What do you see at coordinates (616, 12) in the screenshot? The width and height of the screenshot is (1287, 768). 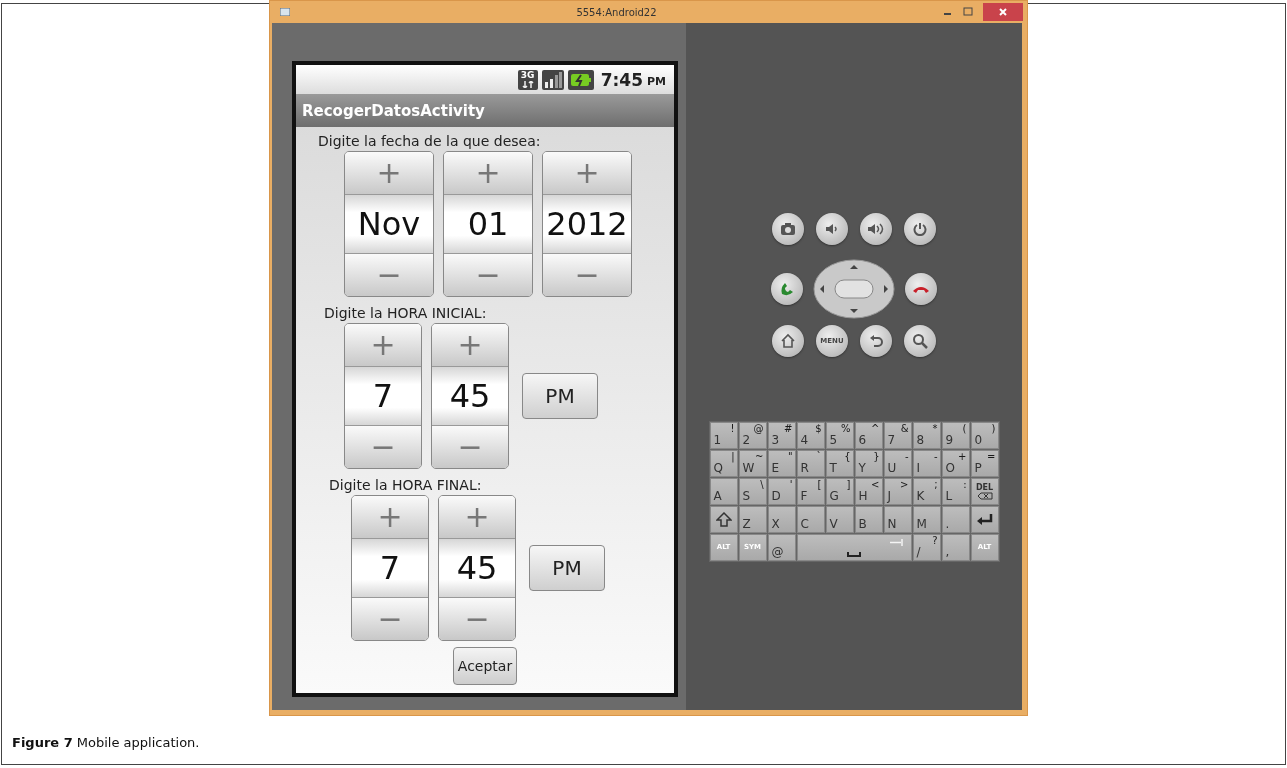 I see `window-title: 5554:Android22` at bounding box center [616, 12].